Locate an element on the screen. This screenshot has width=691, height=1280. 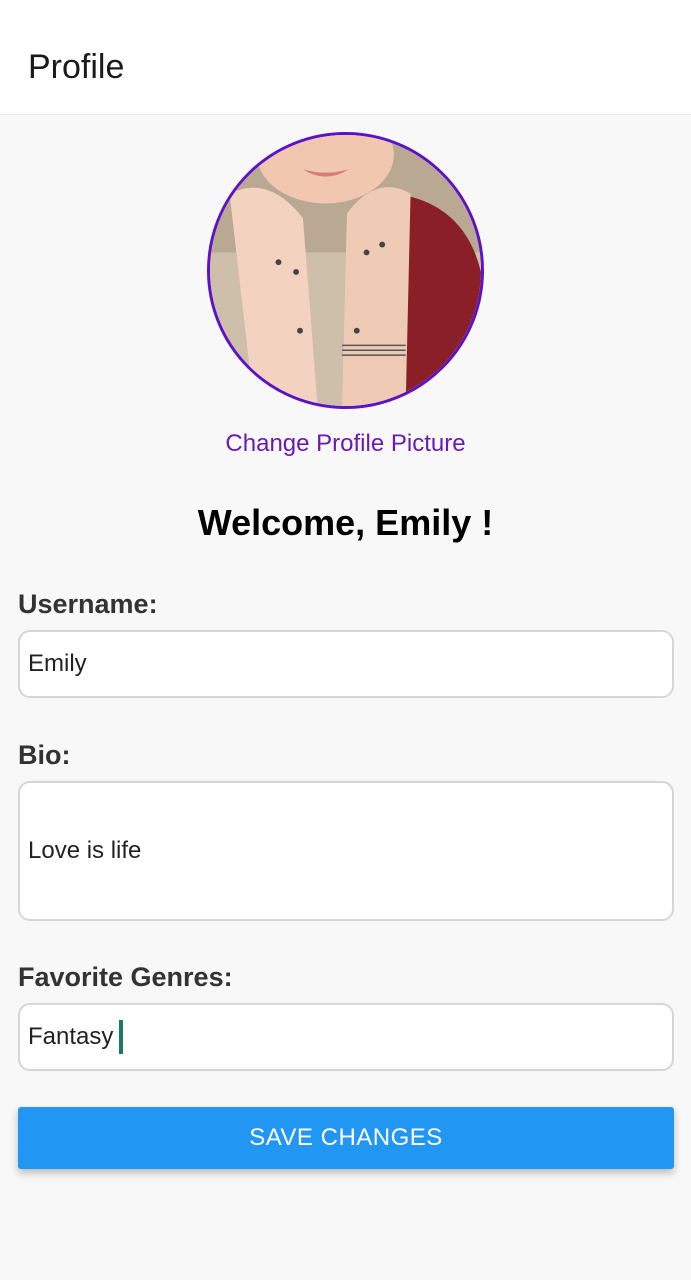
username-field: Emily is located at coordinates (346, 664).